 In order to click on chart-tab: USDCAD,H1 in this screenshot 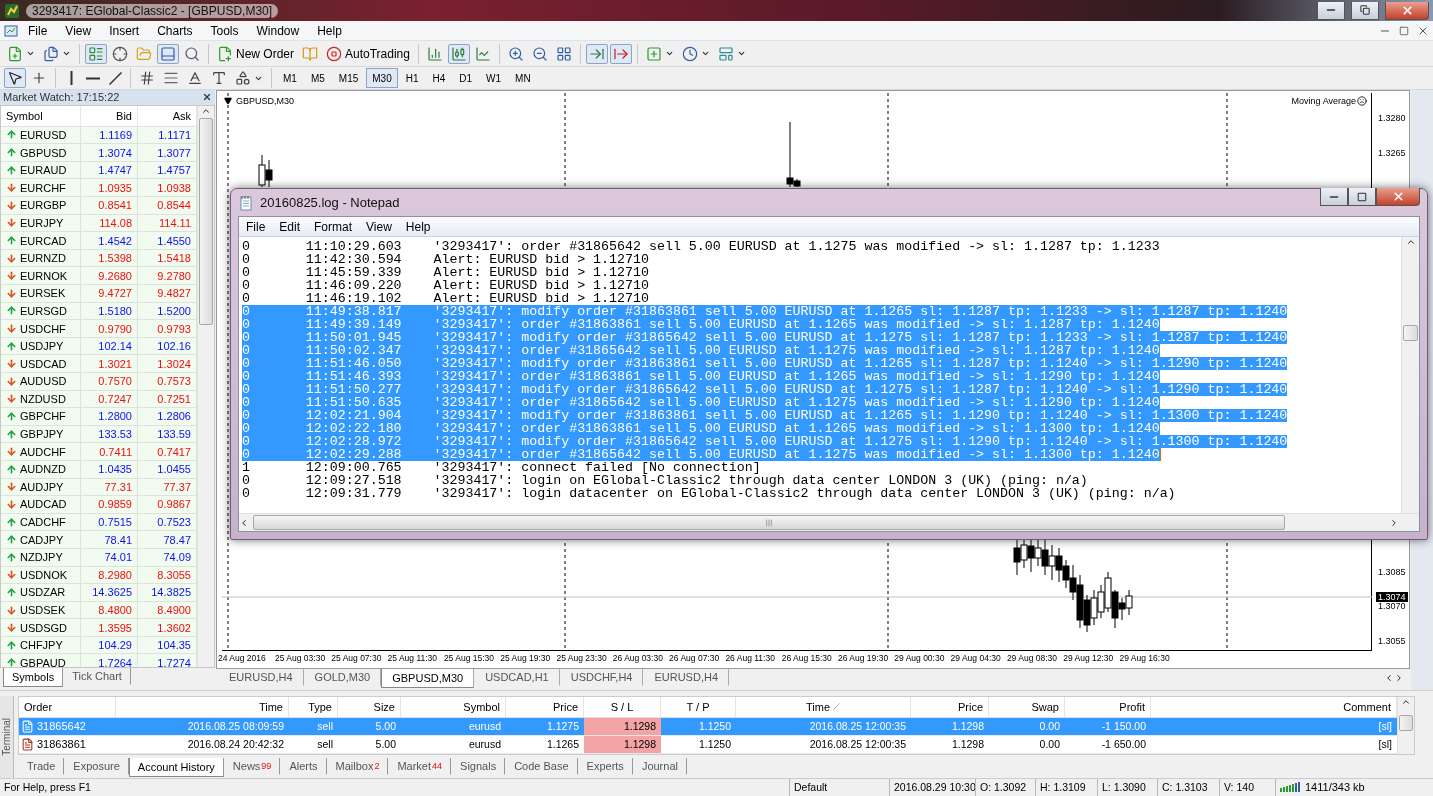, I will do `click(517, 677)`.